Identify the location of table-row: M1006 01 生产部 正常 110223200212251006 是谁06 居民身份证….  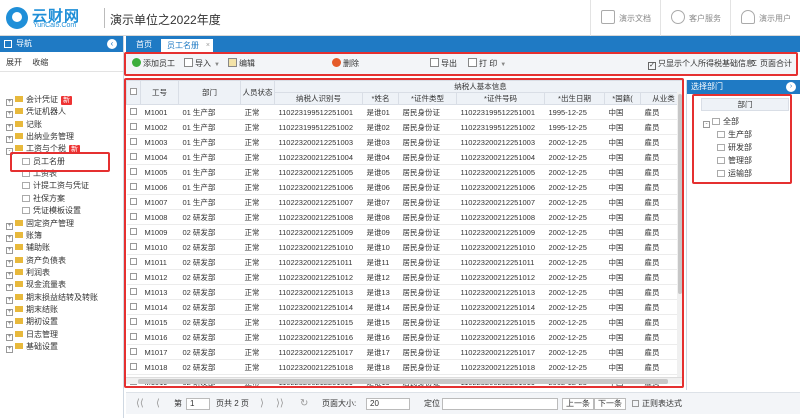
(405, 187).